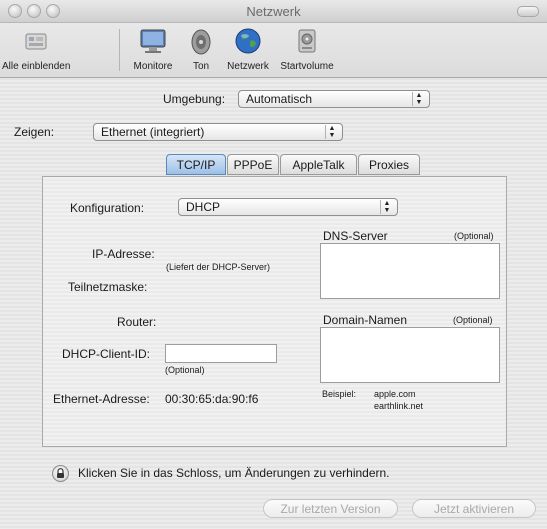 This screenshot has width=547, height=529. I want to click on toolbar-item-monitors: Monitore, so click(153, 49).